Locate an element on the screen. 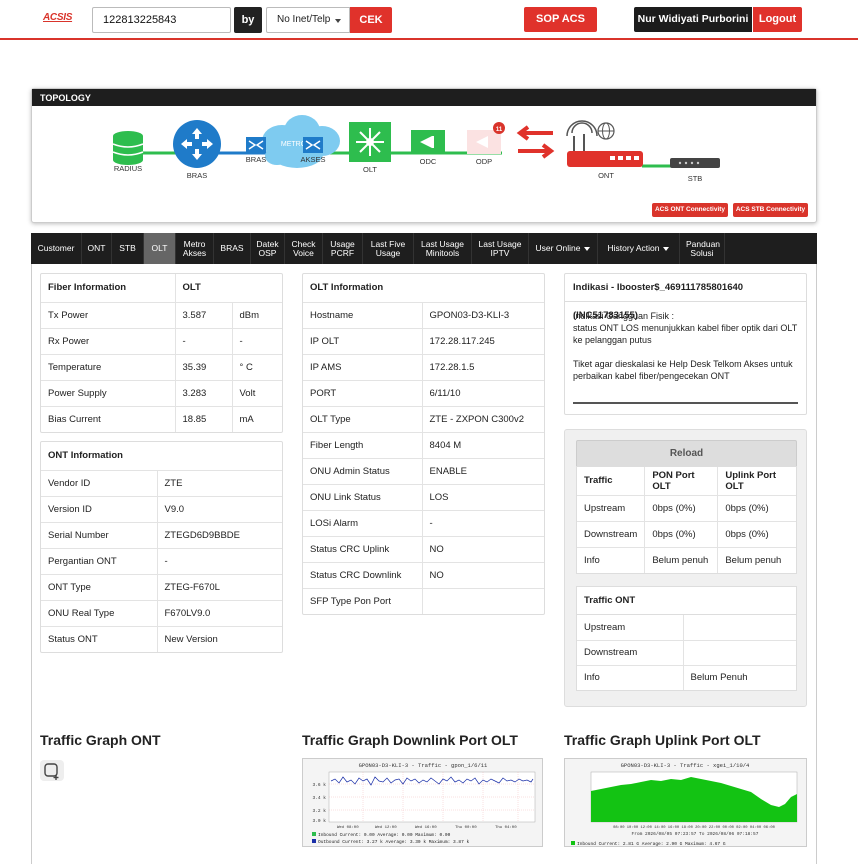 This screenshot has width=858, height=864. table-row: Version ID V9.0 is located at coordinates (161, 508).